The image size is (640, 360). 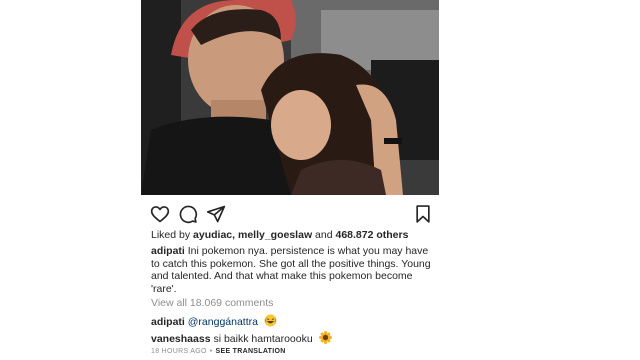 I want to click on post-timestamp: 18 HOURS AGO, so click(x=179, y=351).